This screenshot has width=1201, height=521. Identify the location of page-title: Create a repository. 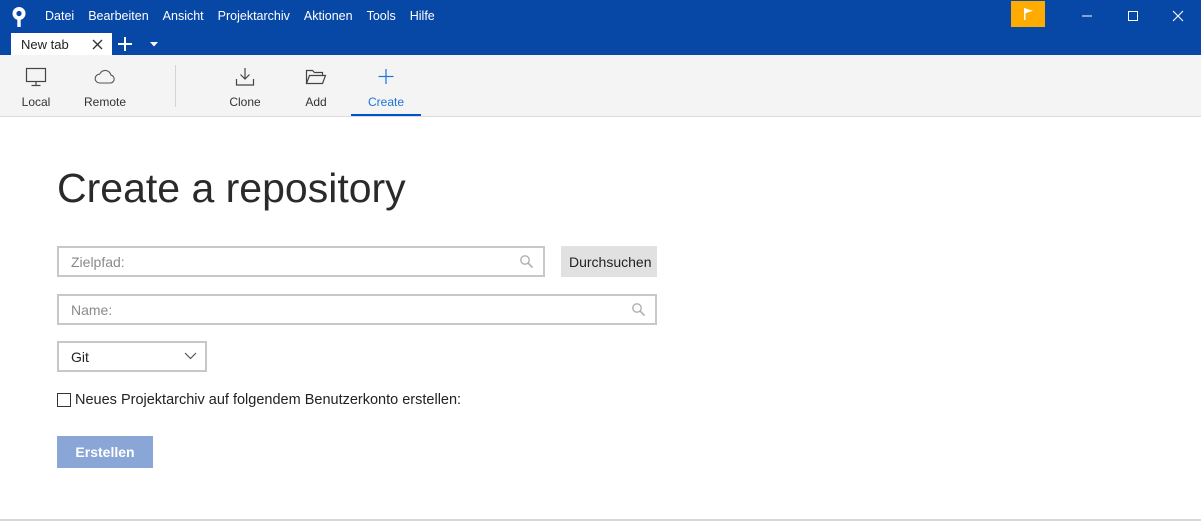
(231, 188).